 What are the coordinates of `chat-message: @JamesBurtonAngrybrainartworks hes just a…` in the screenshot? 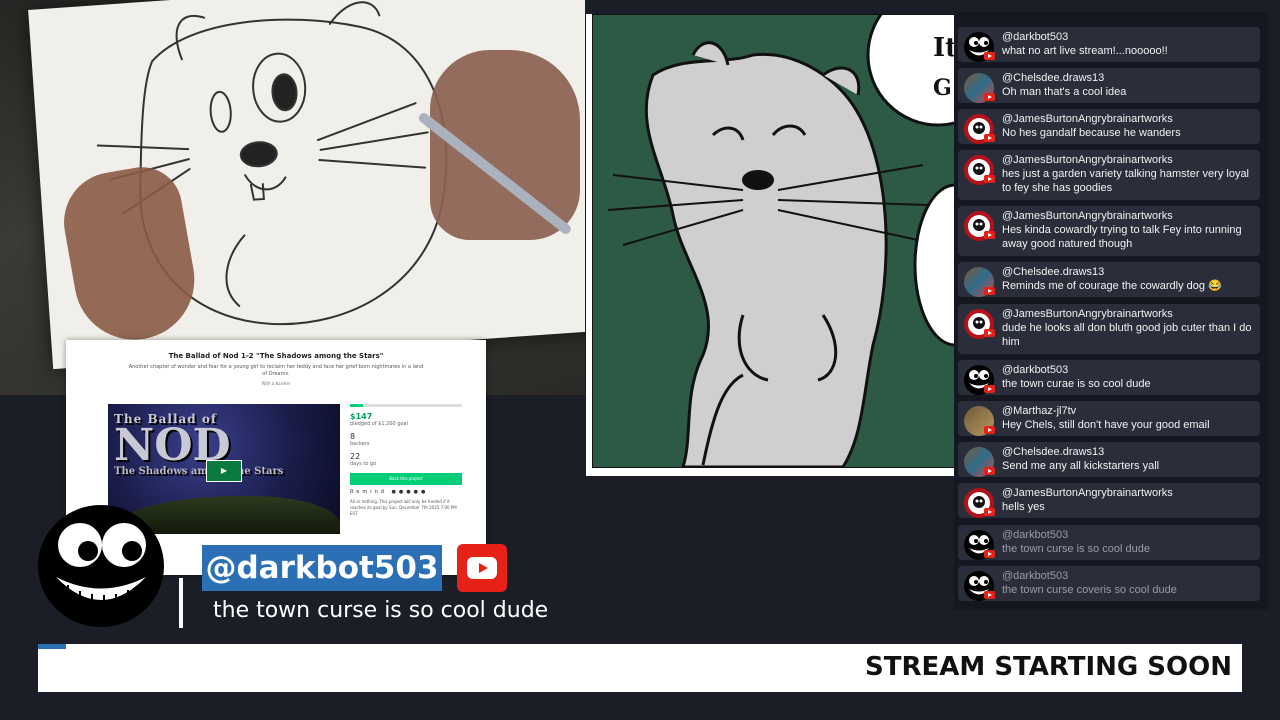 It's located at (1109, 175).